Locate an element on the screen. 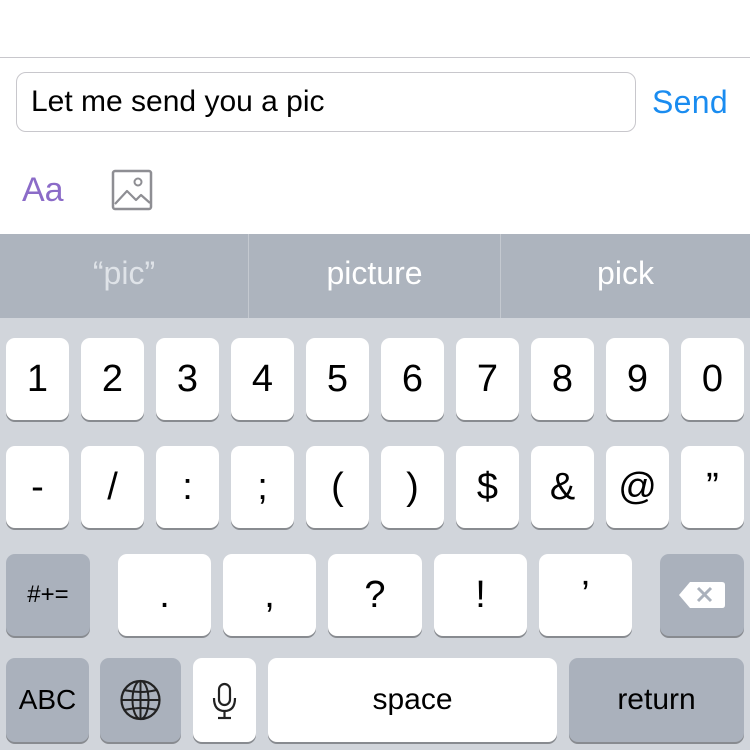  key-9: 9 is located at coordinates (637, 379).